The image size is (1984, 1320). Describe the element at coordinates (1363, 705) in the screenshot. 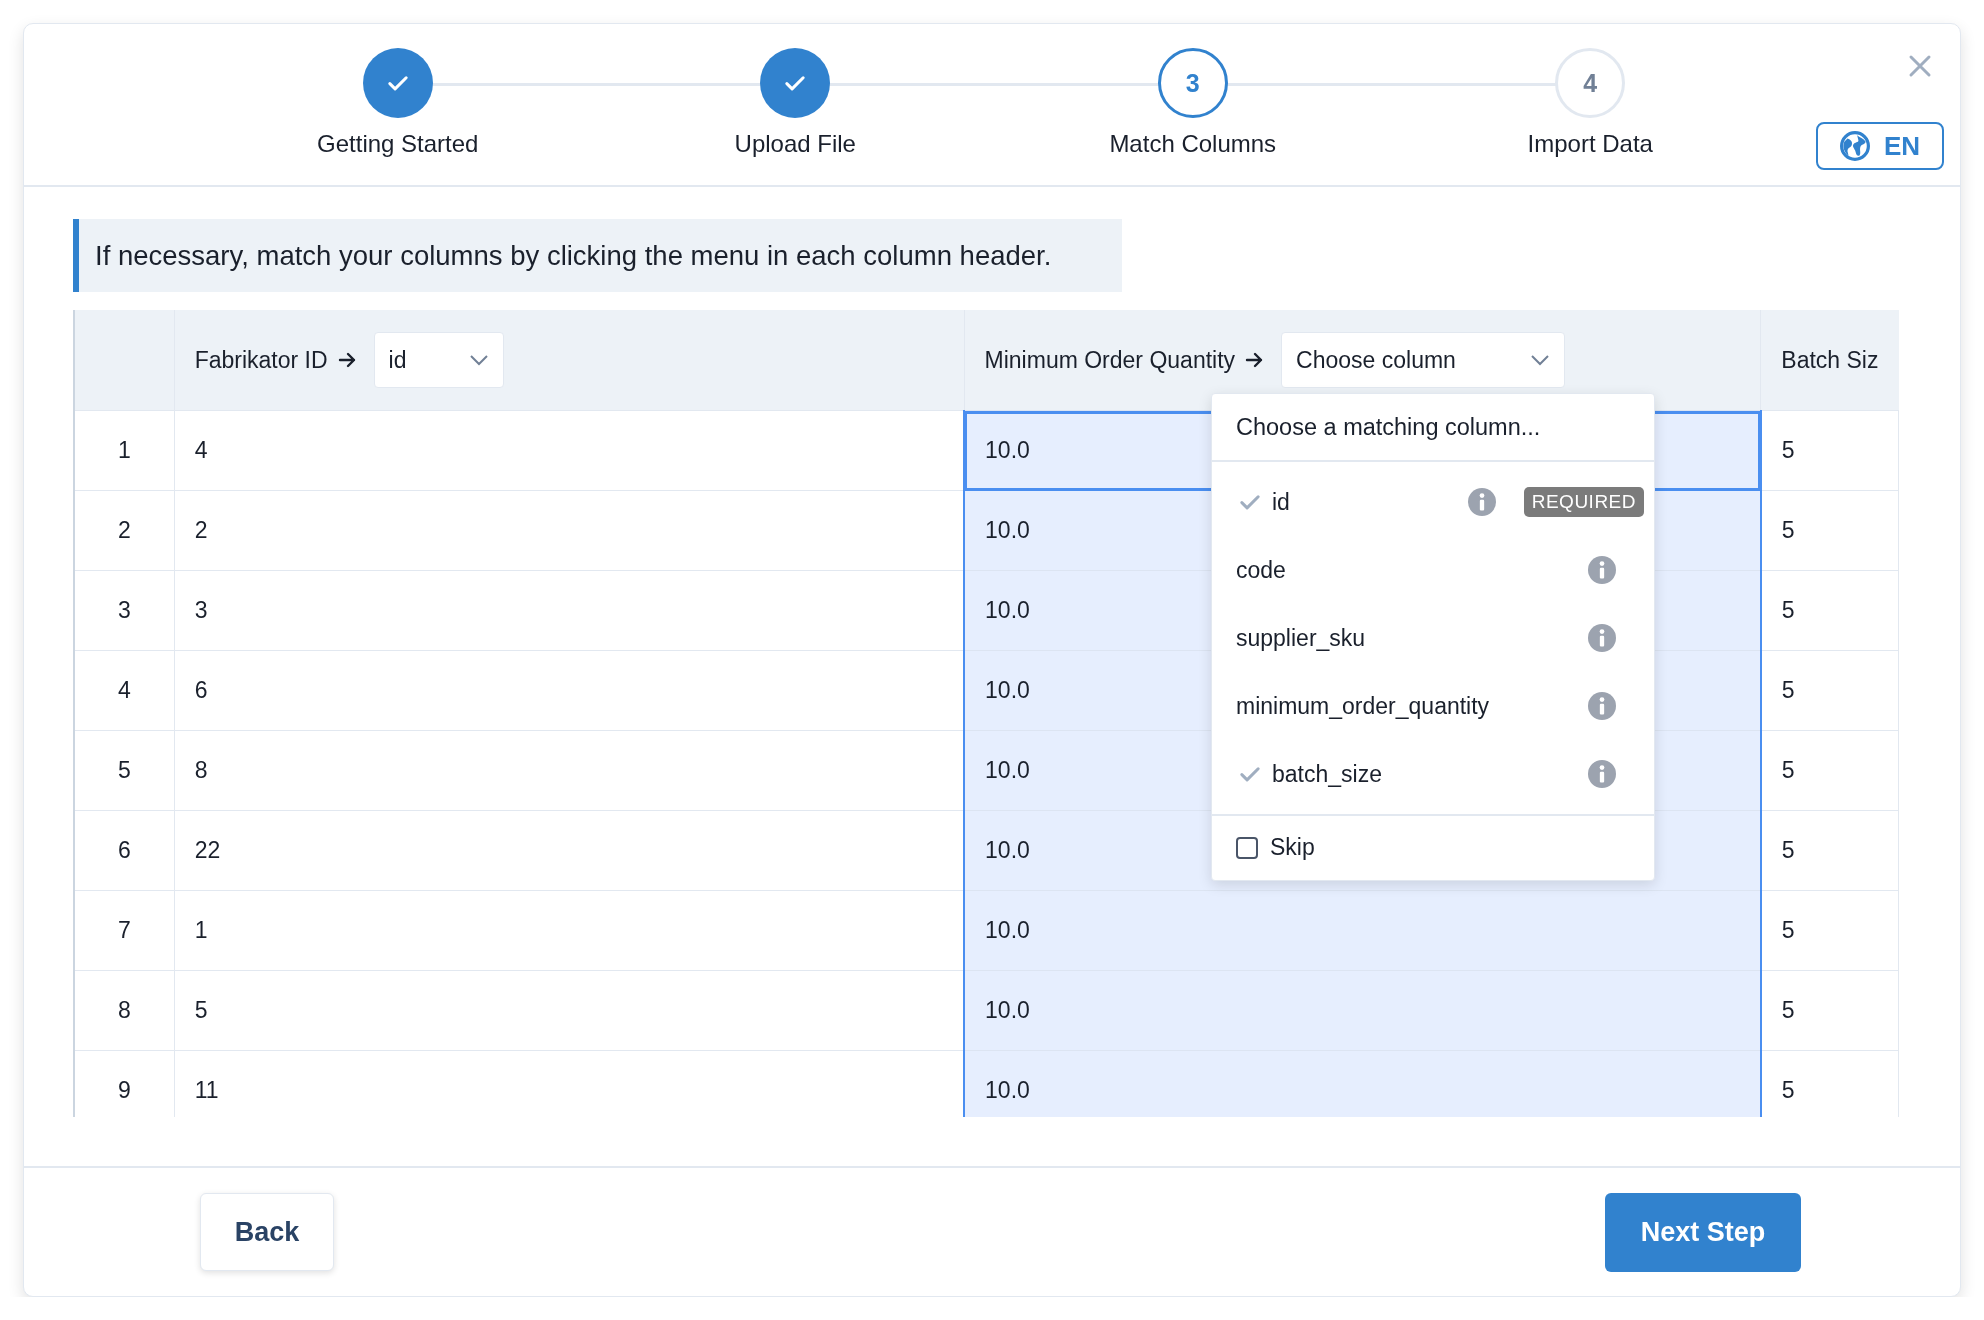

I see `menu-option: minimum_order_quantity` at that location.